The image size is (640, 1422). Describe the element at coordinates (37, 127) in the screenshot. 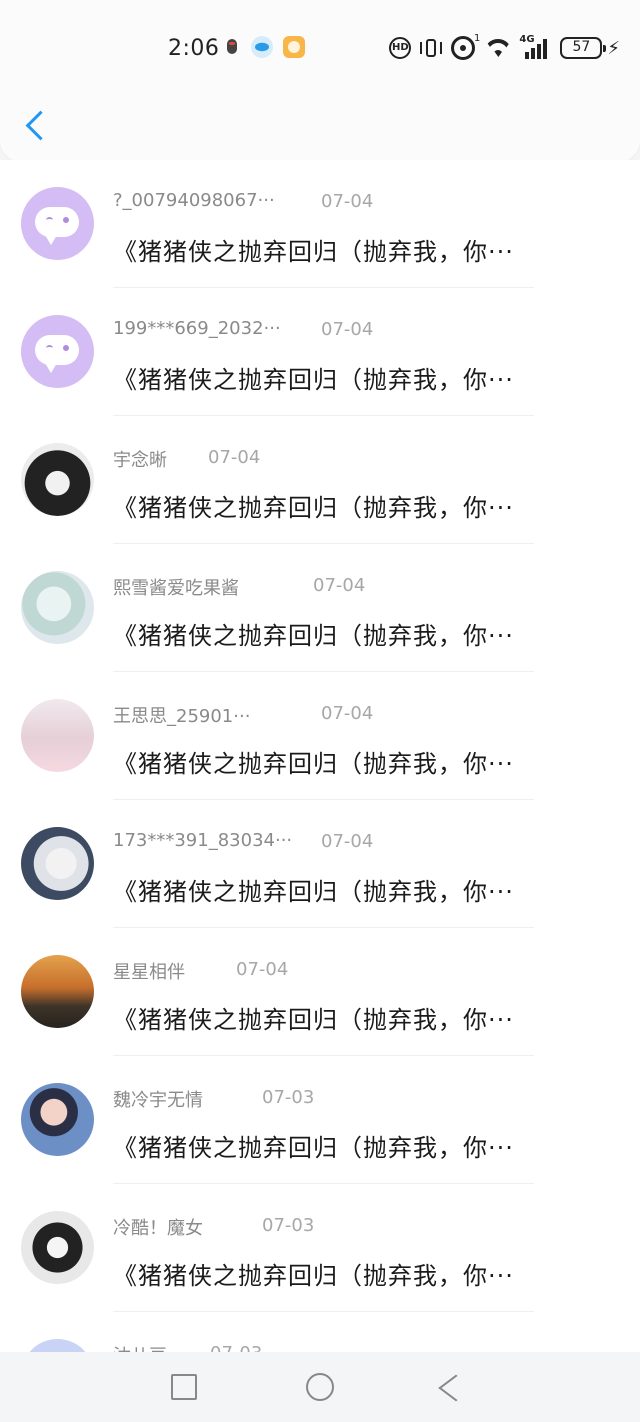

I see `chevron-left-icon` at that location.